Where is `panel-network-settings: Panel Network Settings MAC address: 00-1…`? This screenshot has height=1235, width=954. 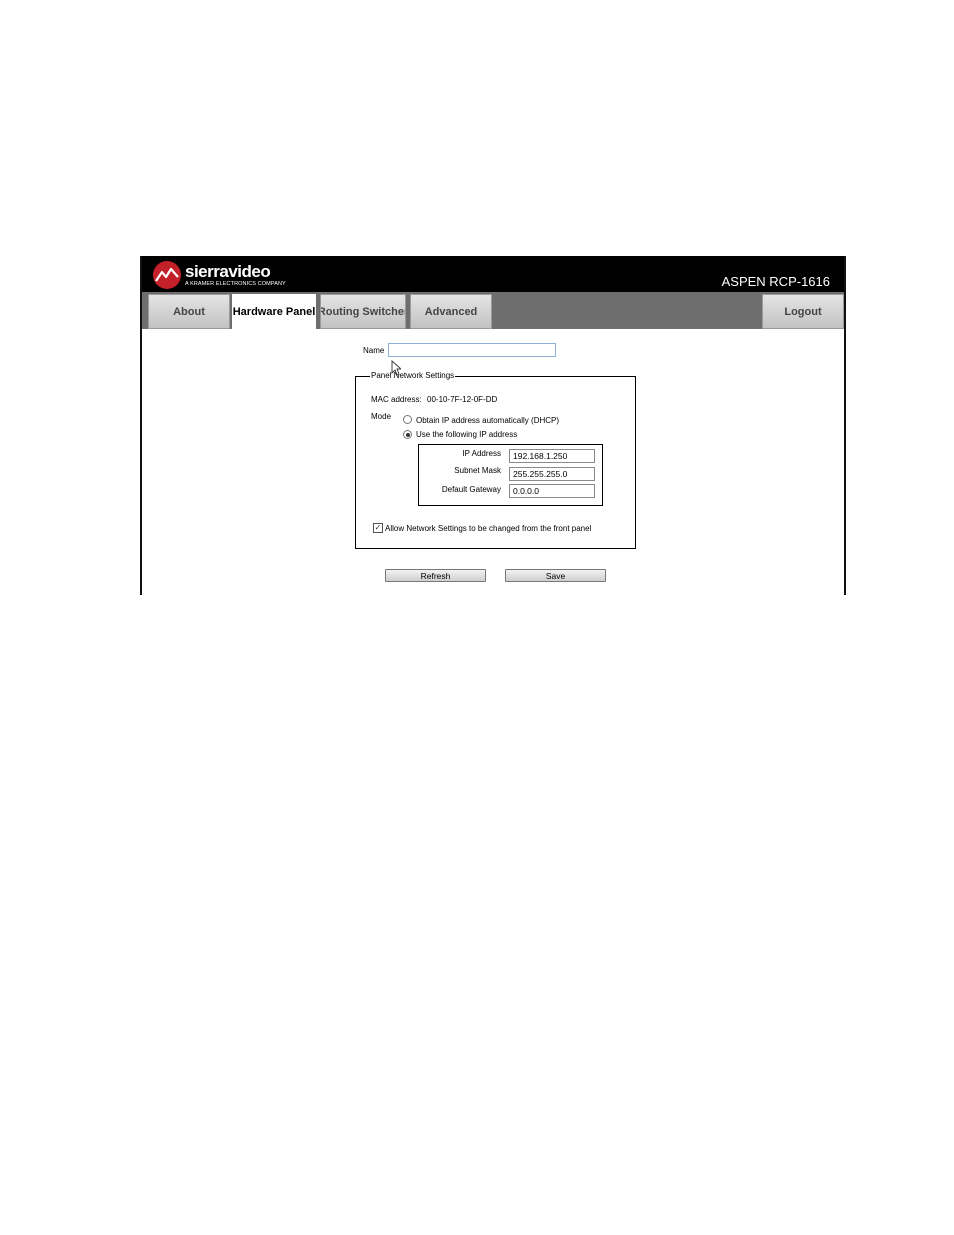 panel-network-settings: Panel Network Settings MAC address: 00-1… is located at coordinates (495, 460).